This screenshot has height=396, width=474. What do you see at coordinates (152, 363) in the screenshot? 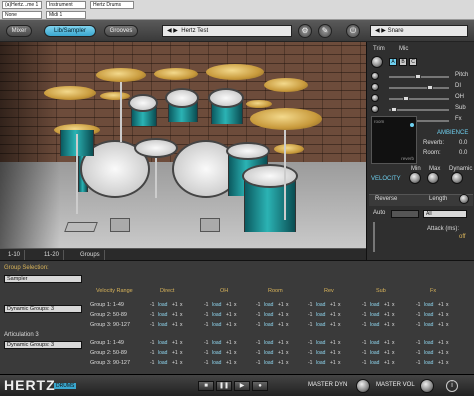
I see `slot-minus-r6-c1: -1` at bounding box center [152, 363].